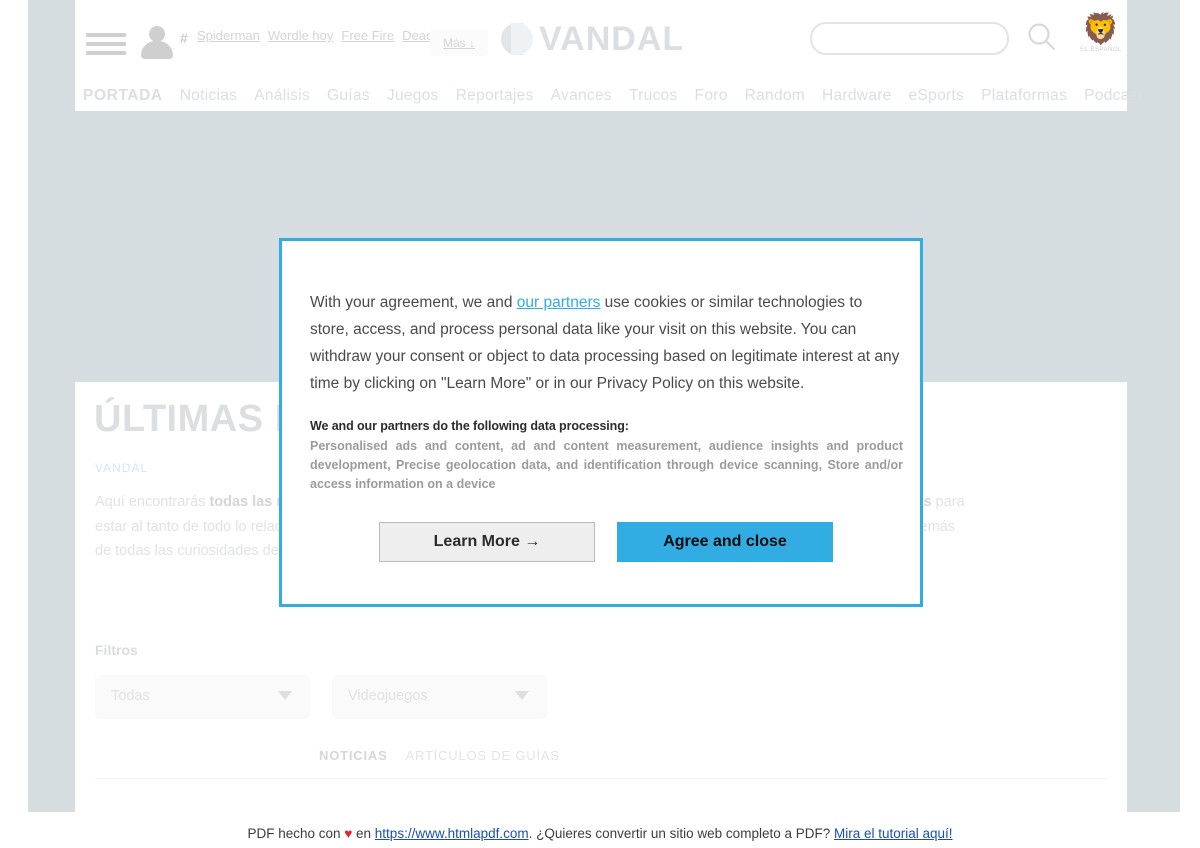 The width and height of the screenshot is (1200, 848). Describe the element at coordinates (1101, 29) in the screenshot. I see `lion-icon: 🦁` at that location.